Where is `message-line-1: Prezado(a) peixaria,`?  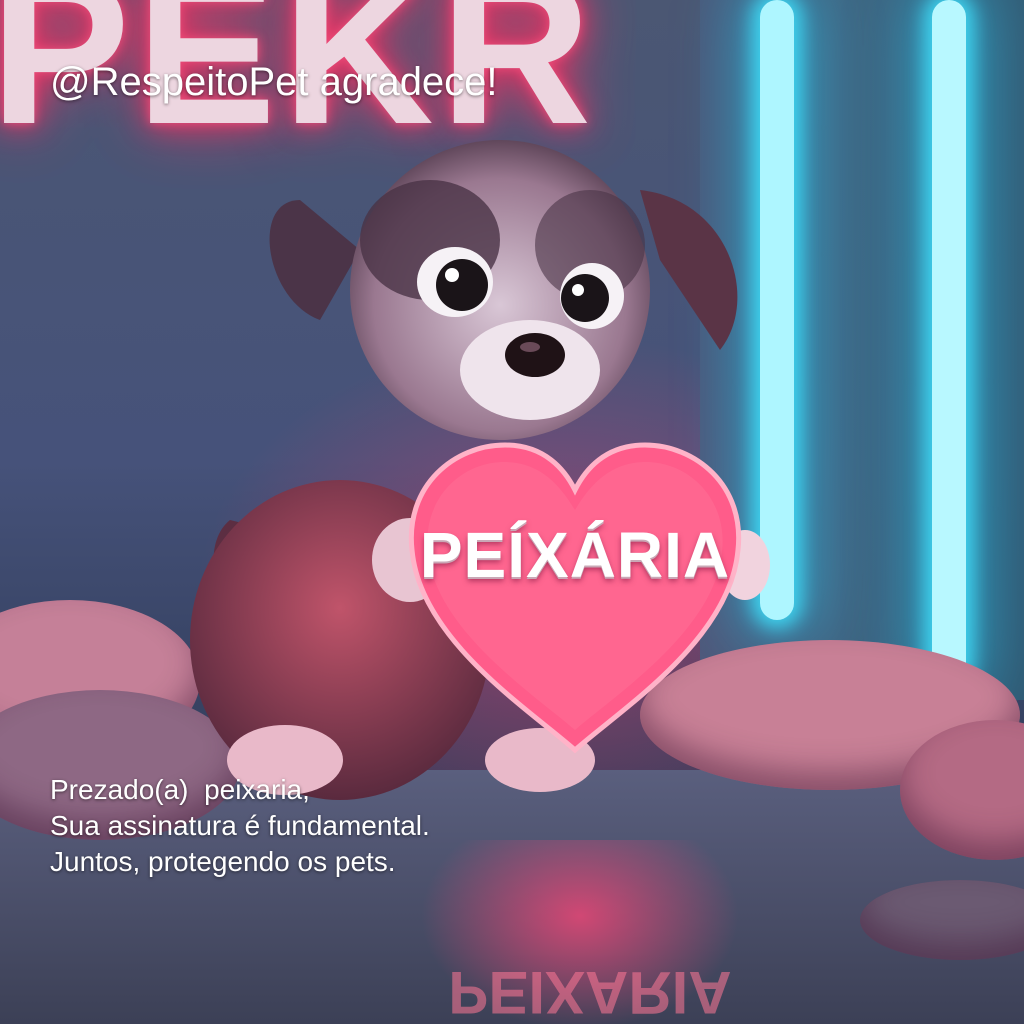 message-line-1: Prezado(a) peixaria, is located at coordinates (180, 789).